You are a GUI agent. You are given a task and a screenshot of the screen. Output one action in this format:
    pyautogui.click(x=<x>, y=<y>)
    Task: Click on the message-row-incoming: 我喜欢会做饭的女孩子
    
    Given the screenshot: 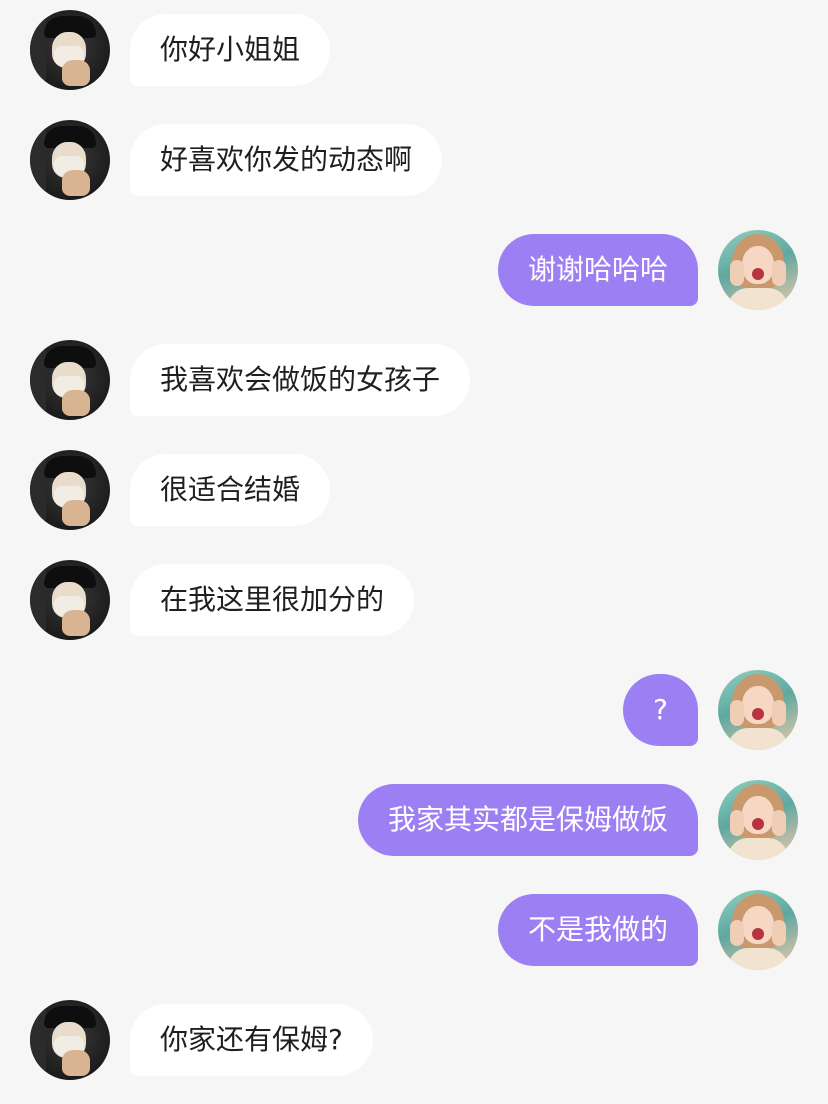 What is the action you would take?
    pyautogui.click(x=414, y=380)
    